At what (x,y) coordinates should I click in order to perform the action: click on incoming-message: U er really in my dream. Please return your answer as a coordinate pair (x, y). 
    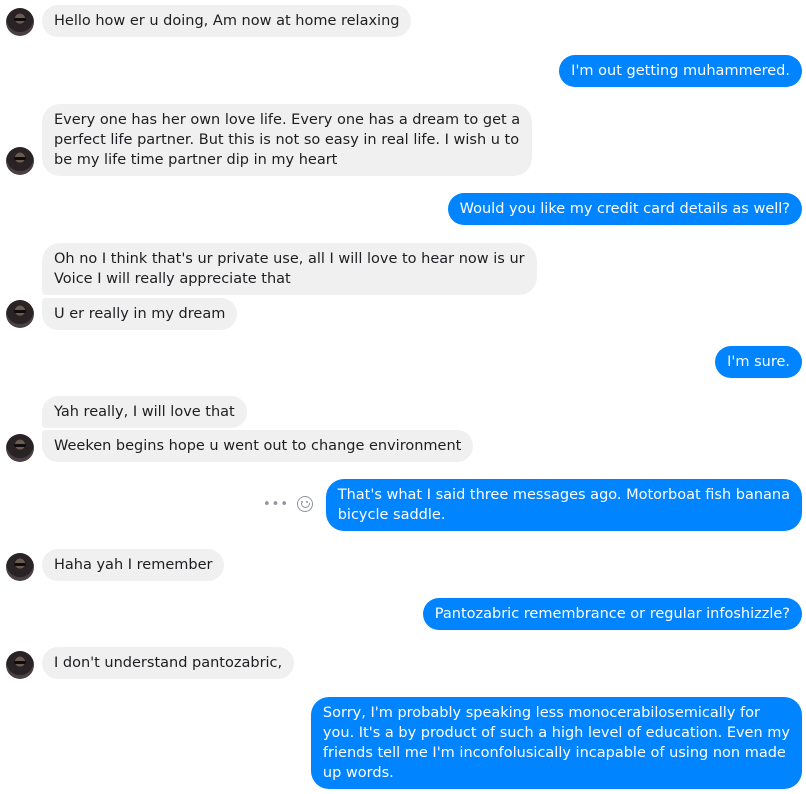
    Looking at the image, I should click on (140, 314).